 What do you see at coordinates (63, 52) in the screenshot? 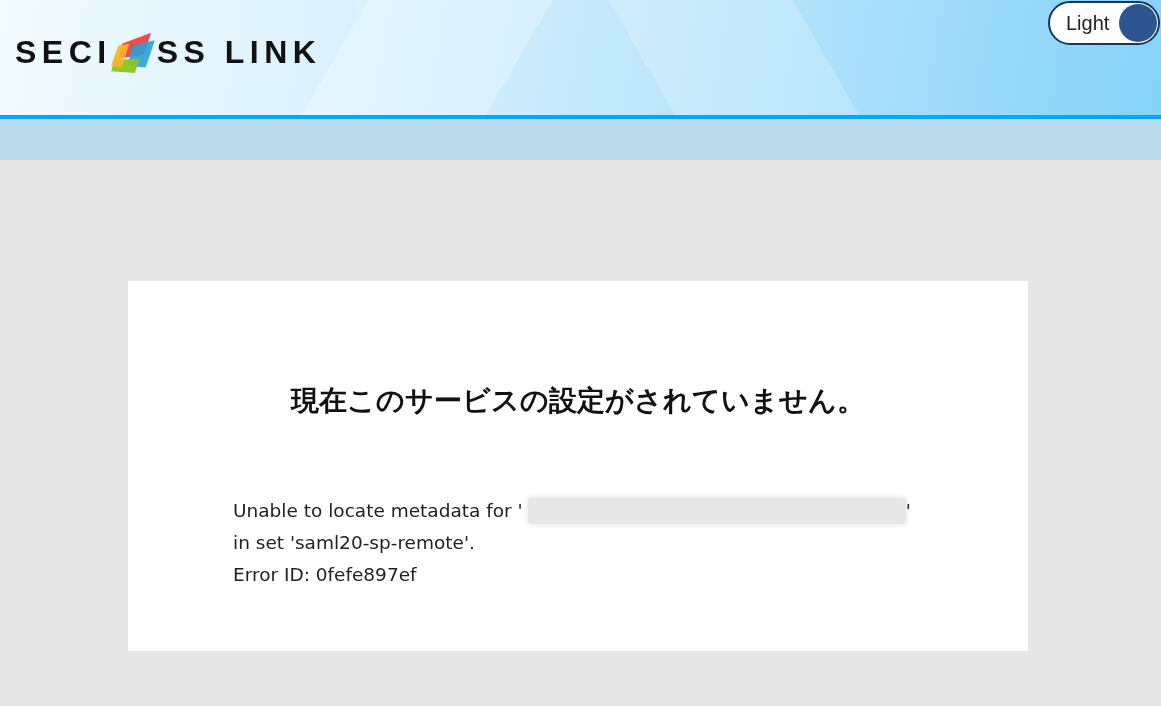
I see `logo-text: SECI` at bounding box center [63, 52].